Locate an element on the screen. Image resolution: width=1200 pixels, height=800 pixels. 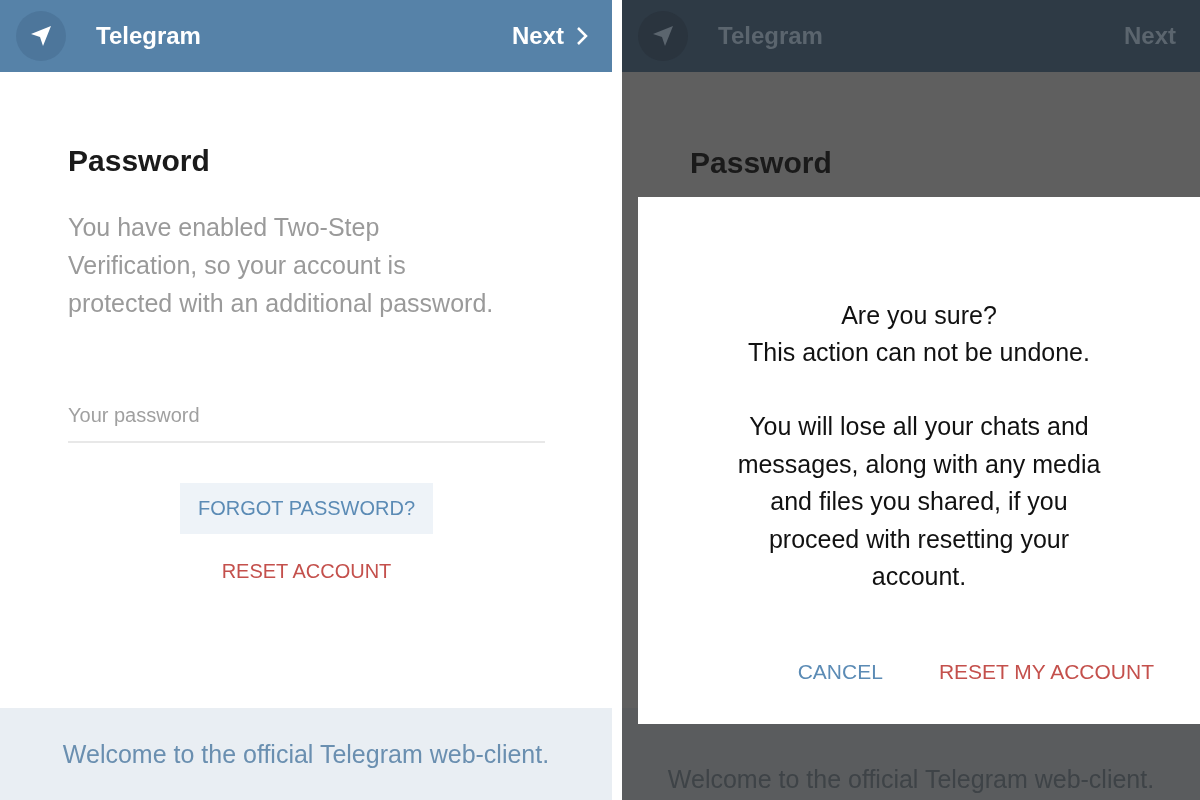
forgot-password-button: FORGOT PASSWORD? is located at coordinates (306, 508).